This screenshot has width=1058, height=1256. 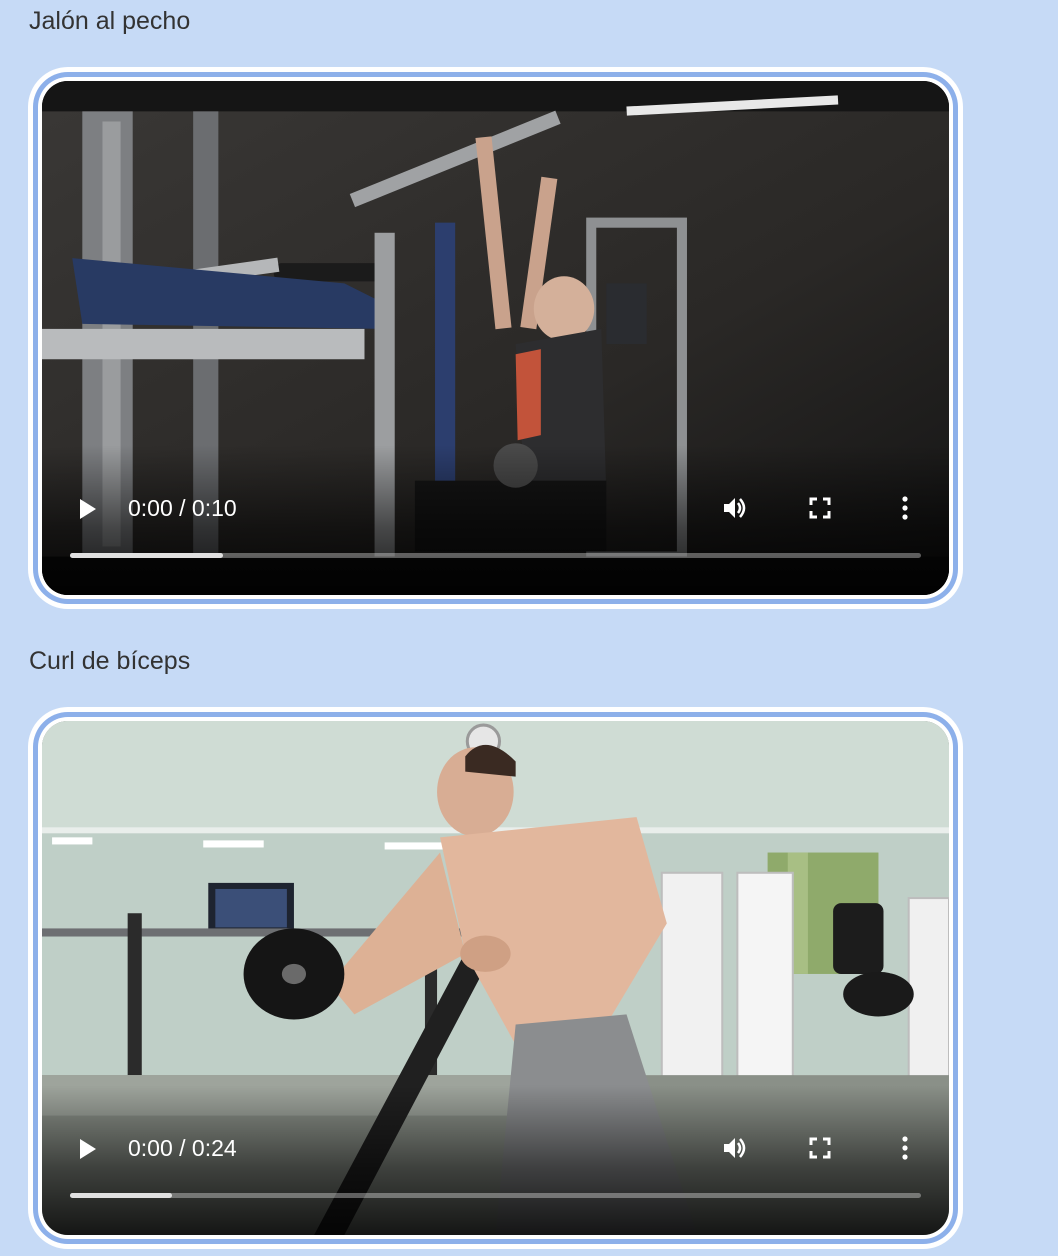 What do you see at coordinates (110, 661) in the screenshot?
I see `exercise-title: Curl de bíceps` at bounding box center [110, 661].